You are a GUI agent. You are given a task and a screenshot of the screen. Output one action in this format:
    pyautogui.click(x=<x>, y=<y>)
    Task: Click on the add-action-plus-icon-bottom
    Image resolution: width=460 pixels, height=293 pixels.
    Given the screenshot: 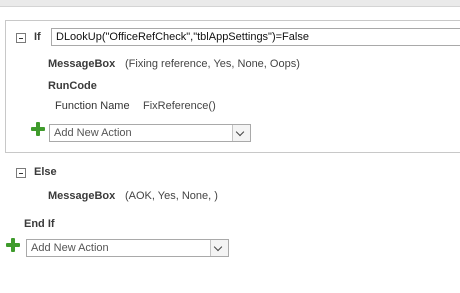 What is the action you would take?
    pyautogui.click(x=13, y=245)
    